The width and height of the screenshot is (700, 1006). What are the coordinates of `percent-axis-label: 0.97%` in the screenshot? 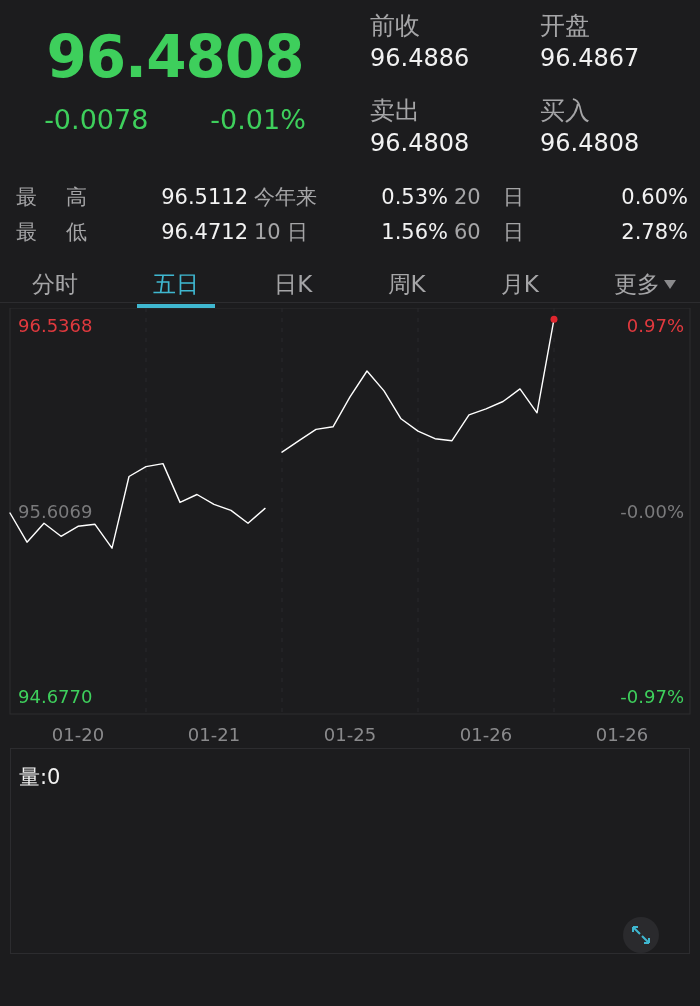 It's located at (655, 326).